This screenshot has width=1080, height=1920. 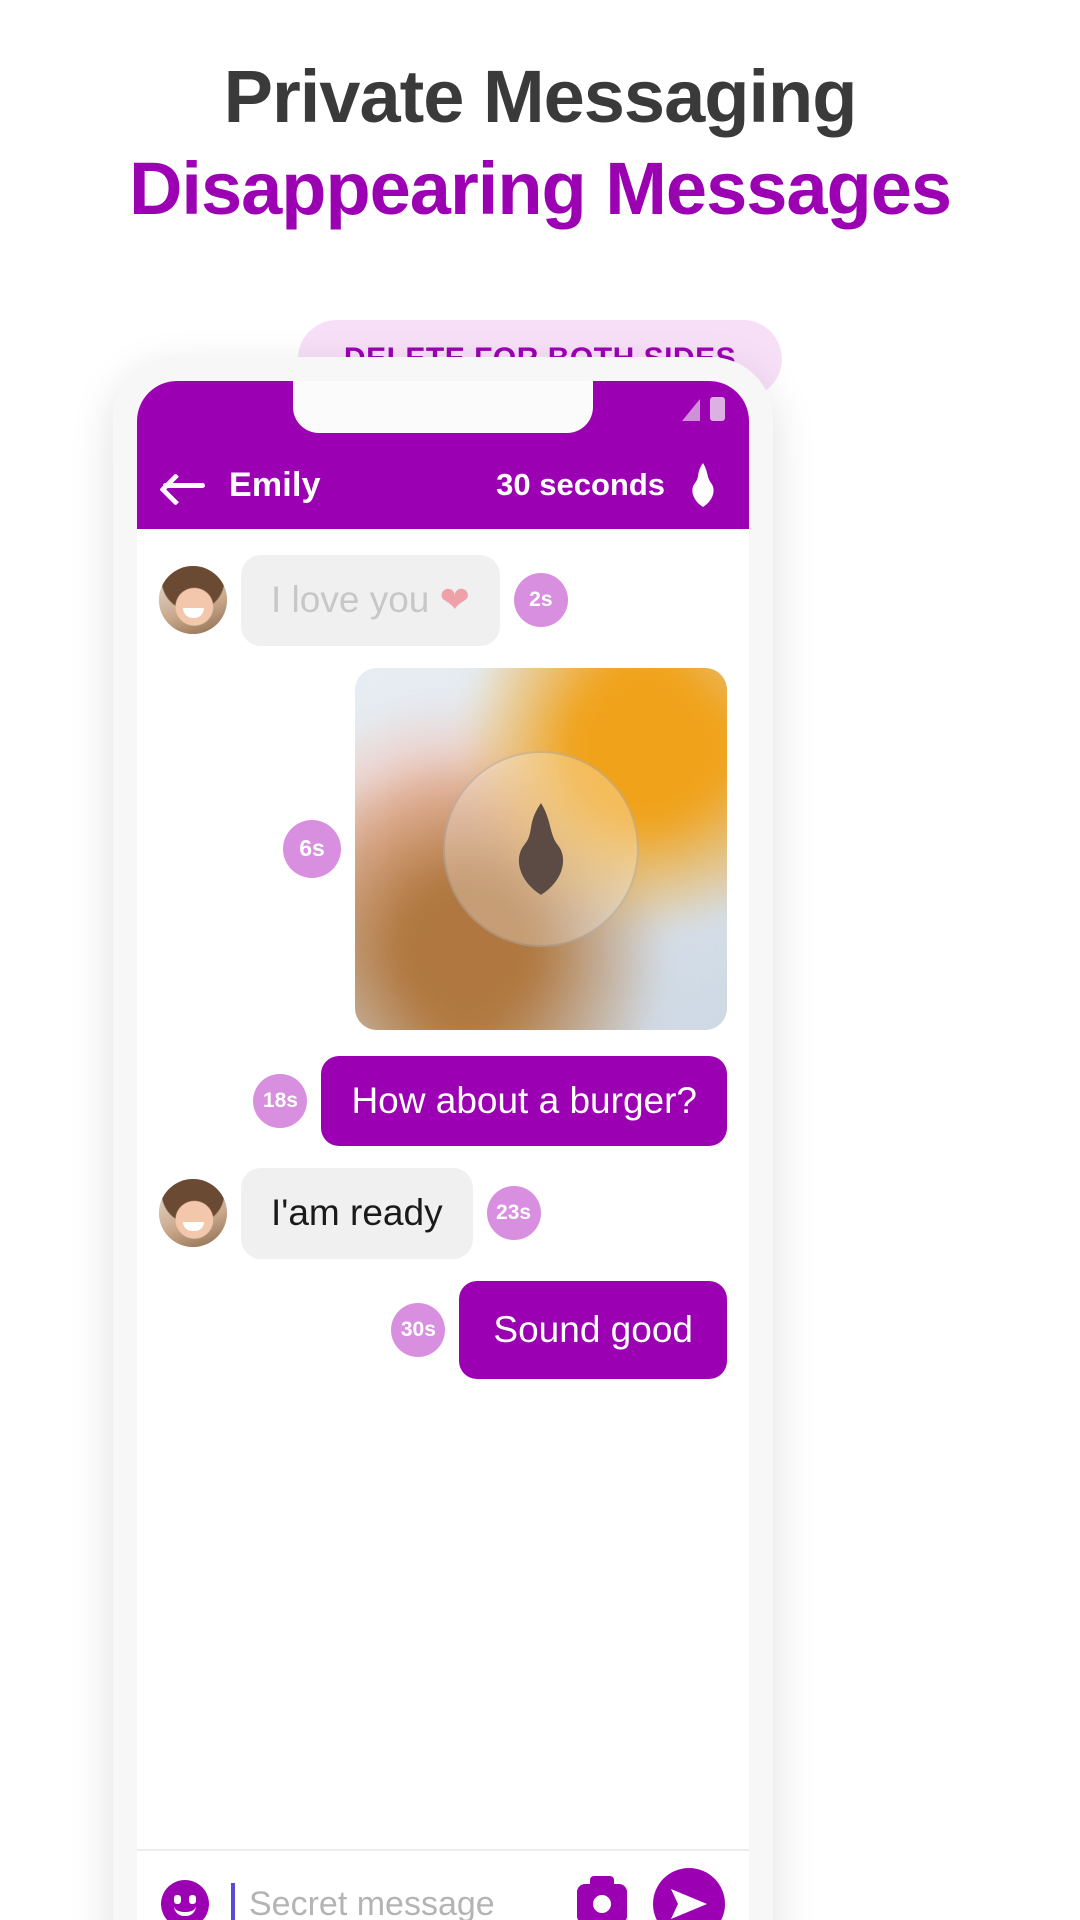 What do you see at coordinates (691, 410) in the screenshot?
I see `signal-icon` at bounding box center [691, 410].